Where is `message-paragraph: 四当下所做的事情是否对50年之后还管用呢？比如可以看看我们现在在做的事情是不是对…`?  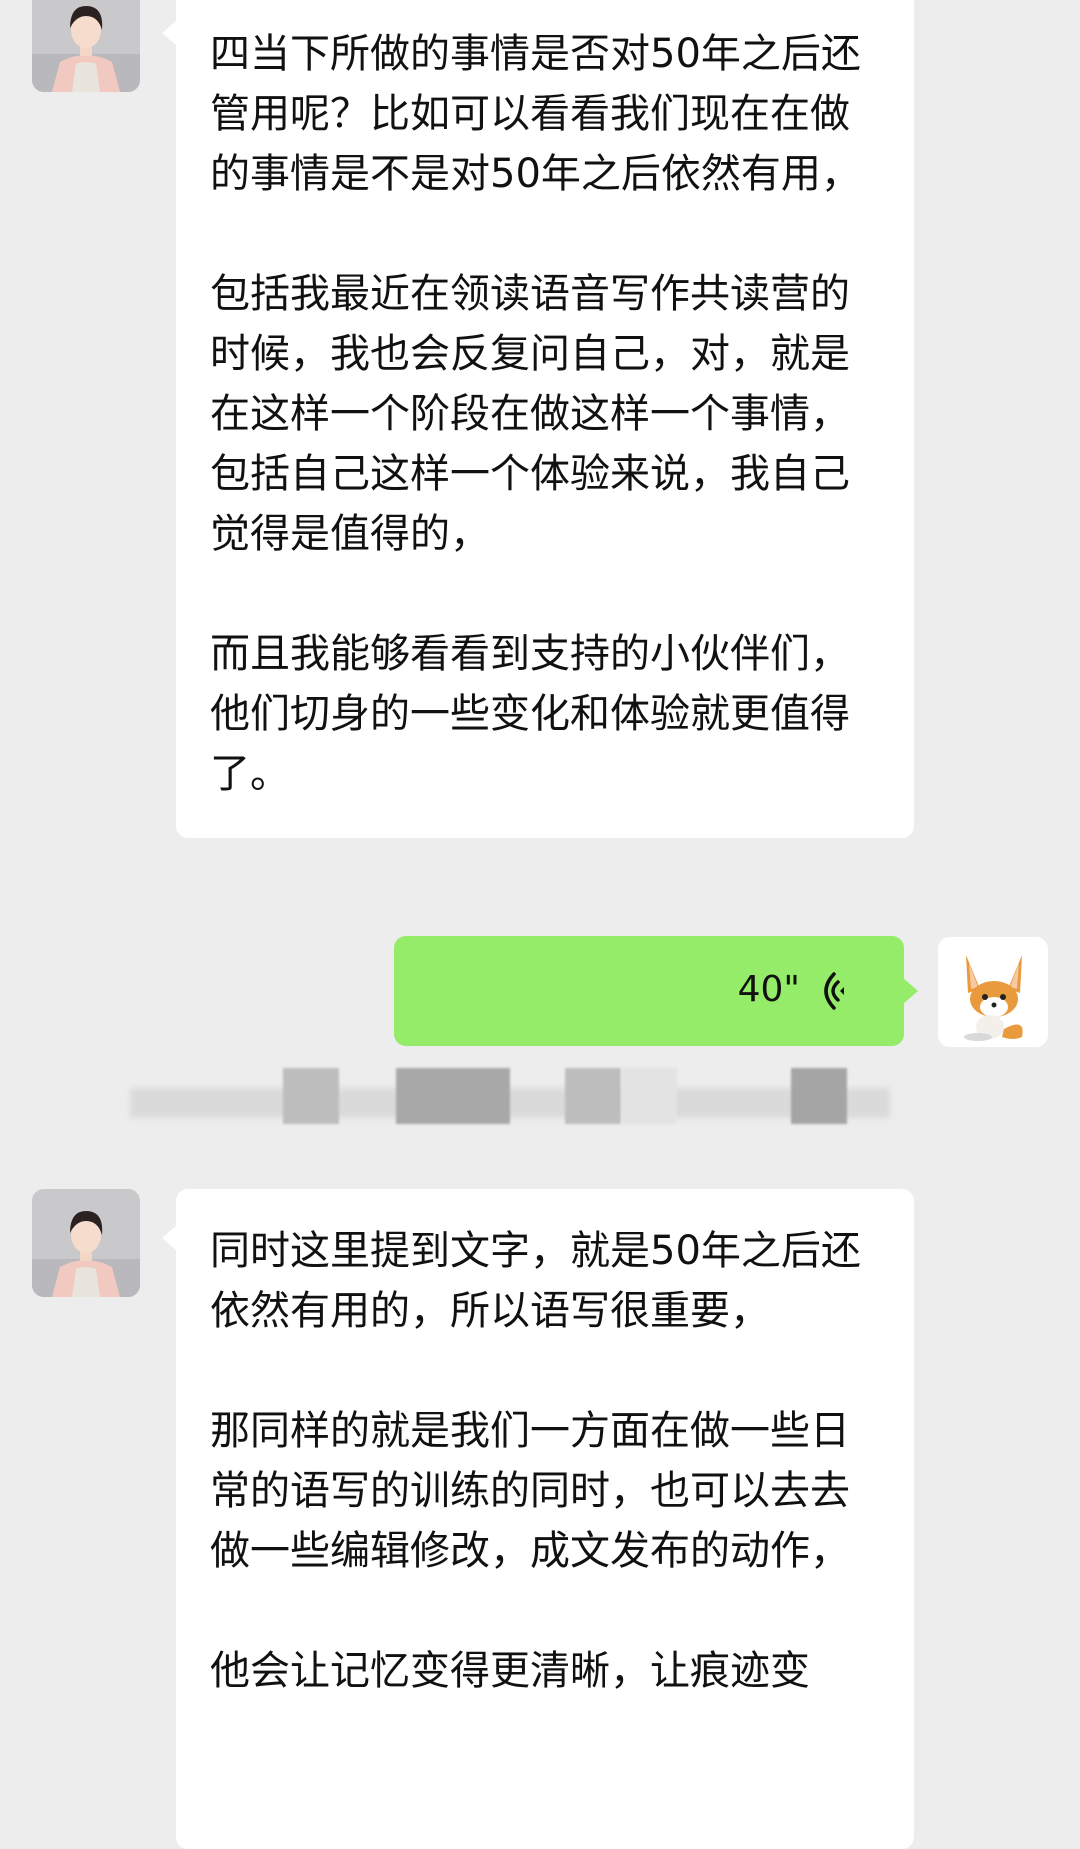
message-paragraph: 四当下所做的事情是否对50年之后还管用呢？比如可以看看我们现在在做的事情是不是对… is located at coordinates (535, 114).